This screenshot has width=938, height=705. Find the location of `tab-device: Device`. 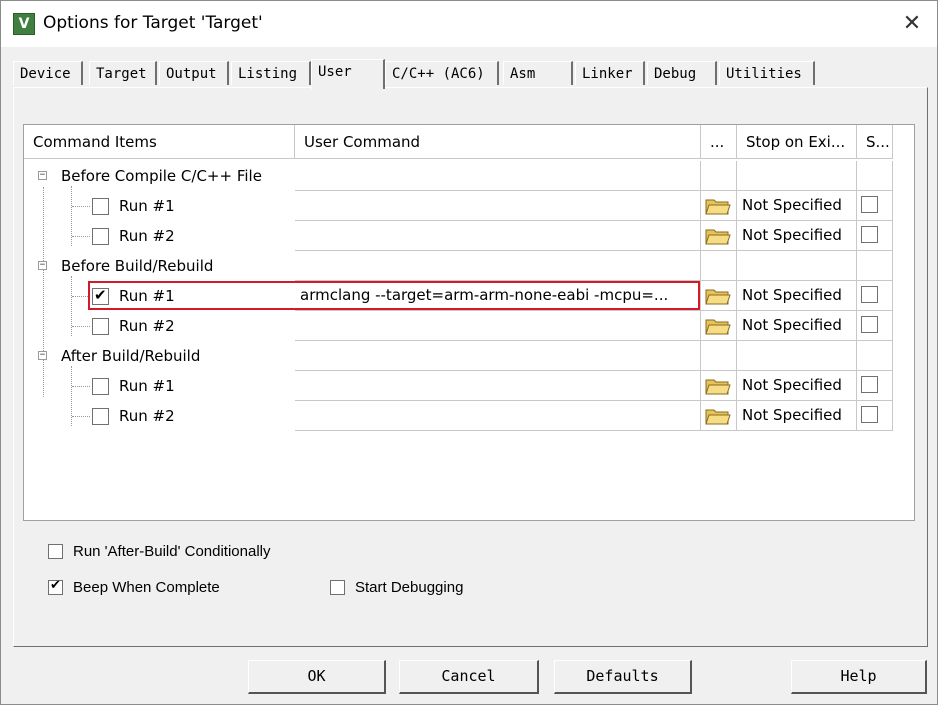

tab-device: Device is located at coordinates (48, 73).